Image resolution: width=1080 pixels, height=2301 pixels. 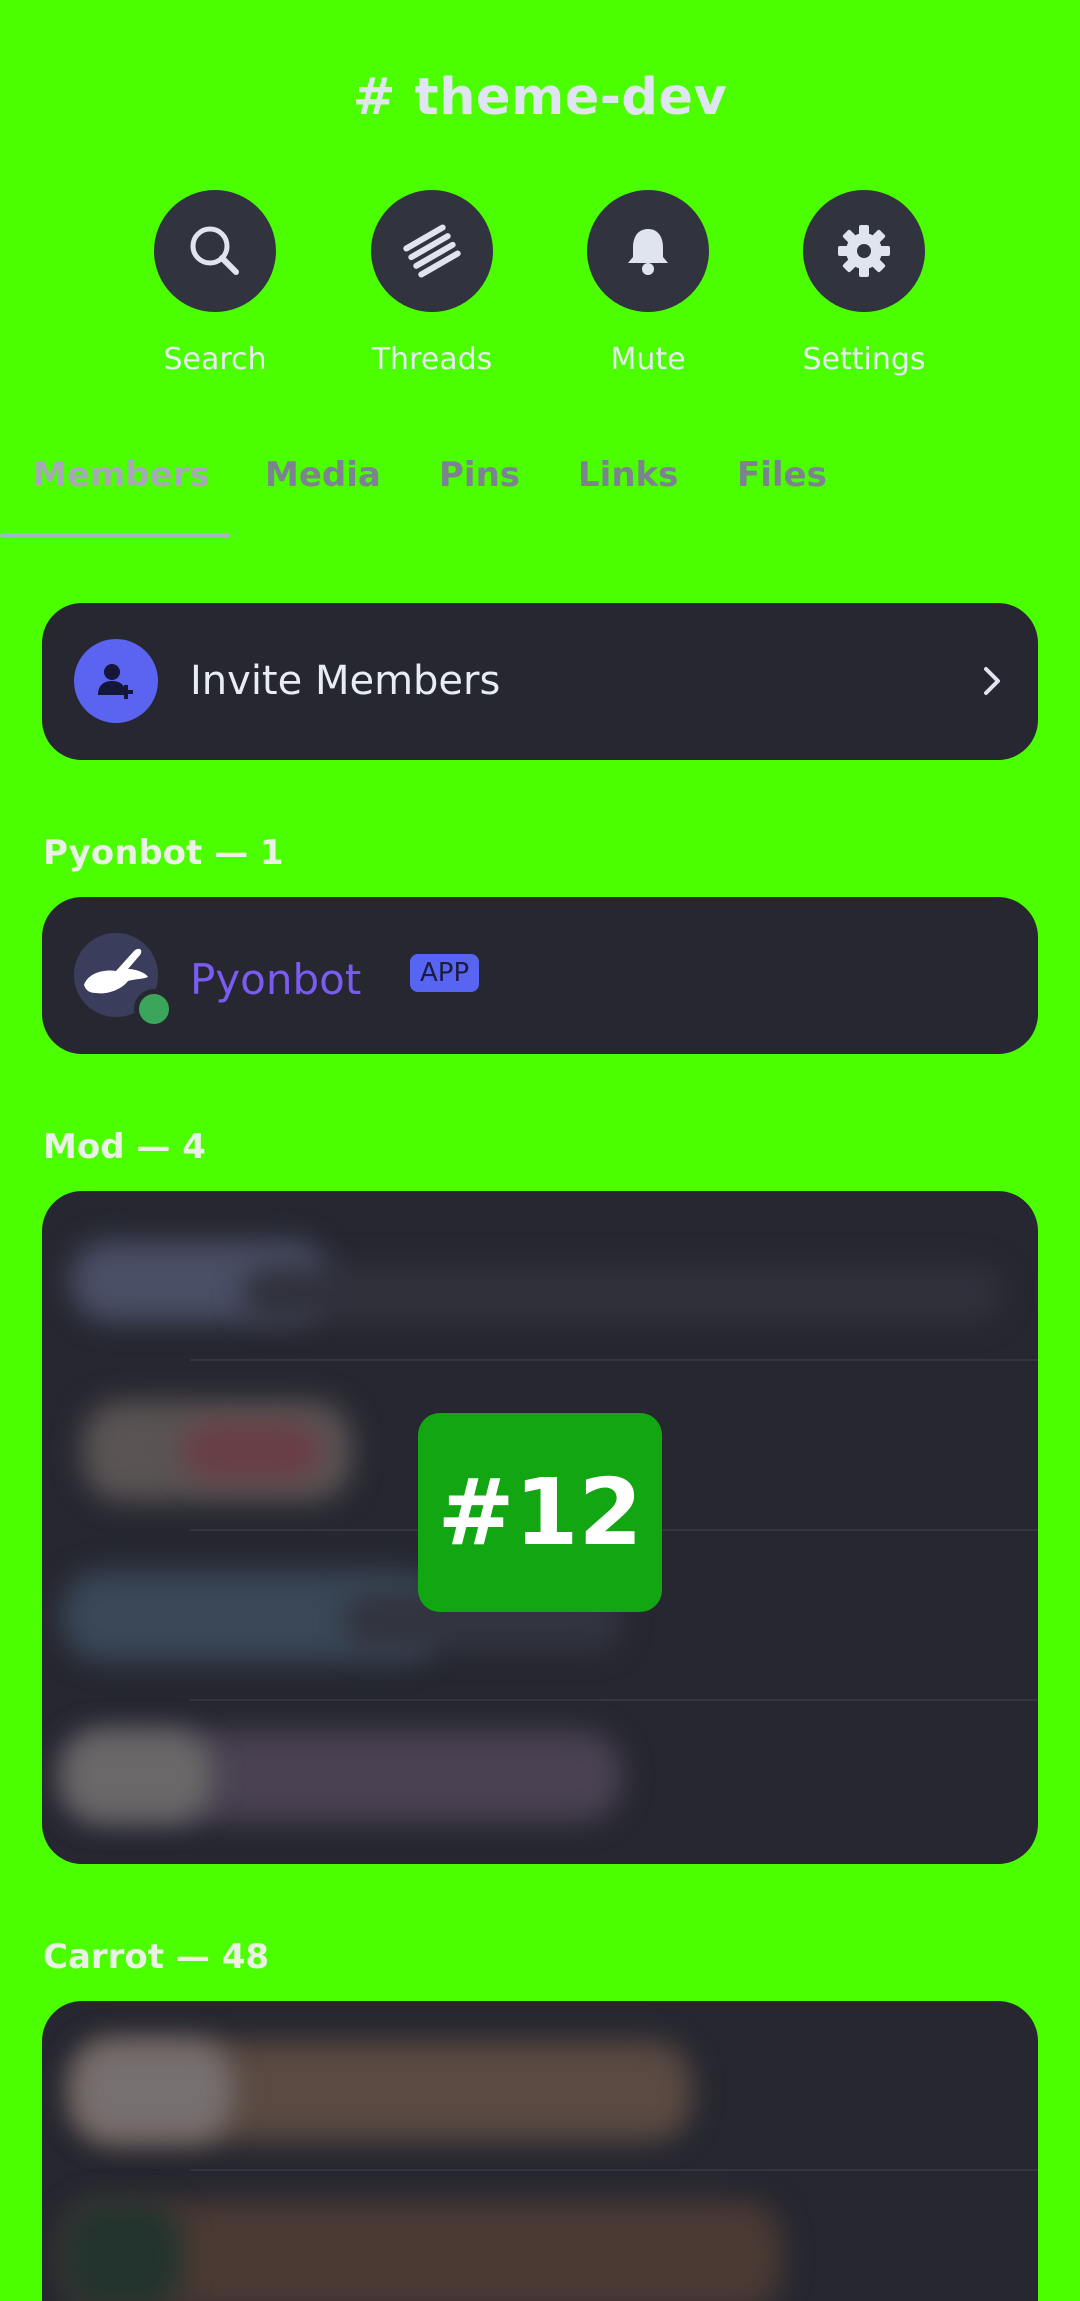 What do you see at coordinates (276, 979) in the screenshot?
I see `member-name: Pyonbot` at bounding box center [276, 979].